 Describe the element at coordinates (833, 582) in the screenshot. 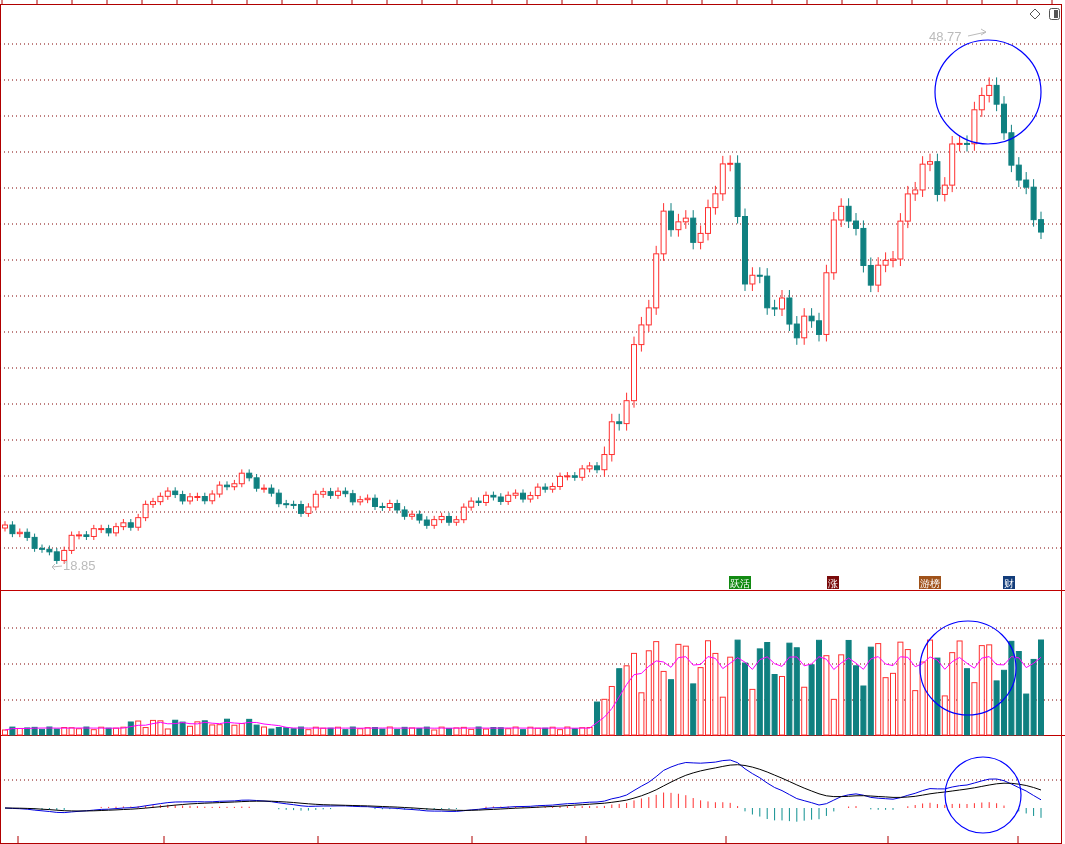

I see `event-tag: 涨` at that location.